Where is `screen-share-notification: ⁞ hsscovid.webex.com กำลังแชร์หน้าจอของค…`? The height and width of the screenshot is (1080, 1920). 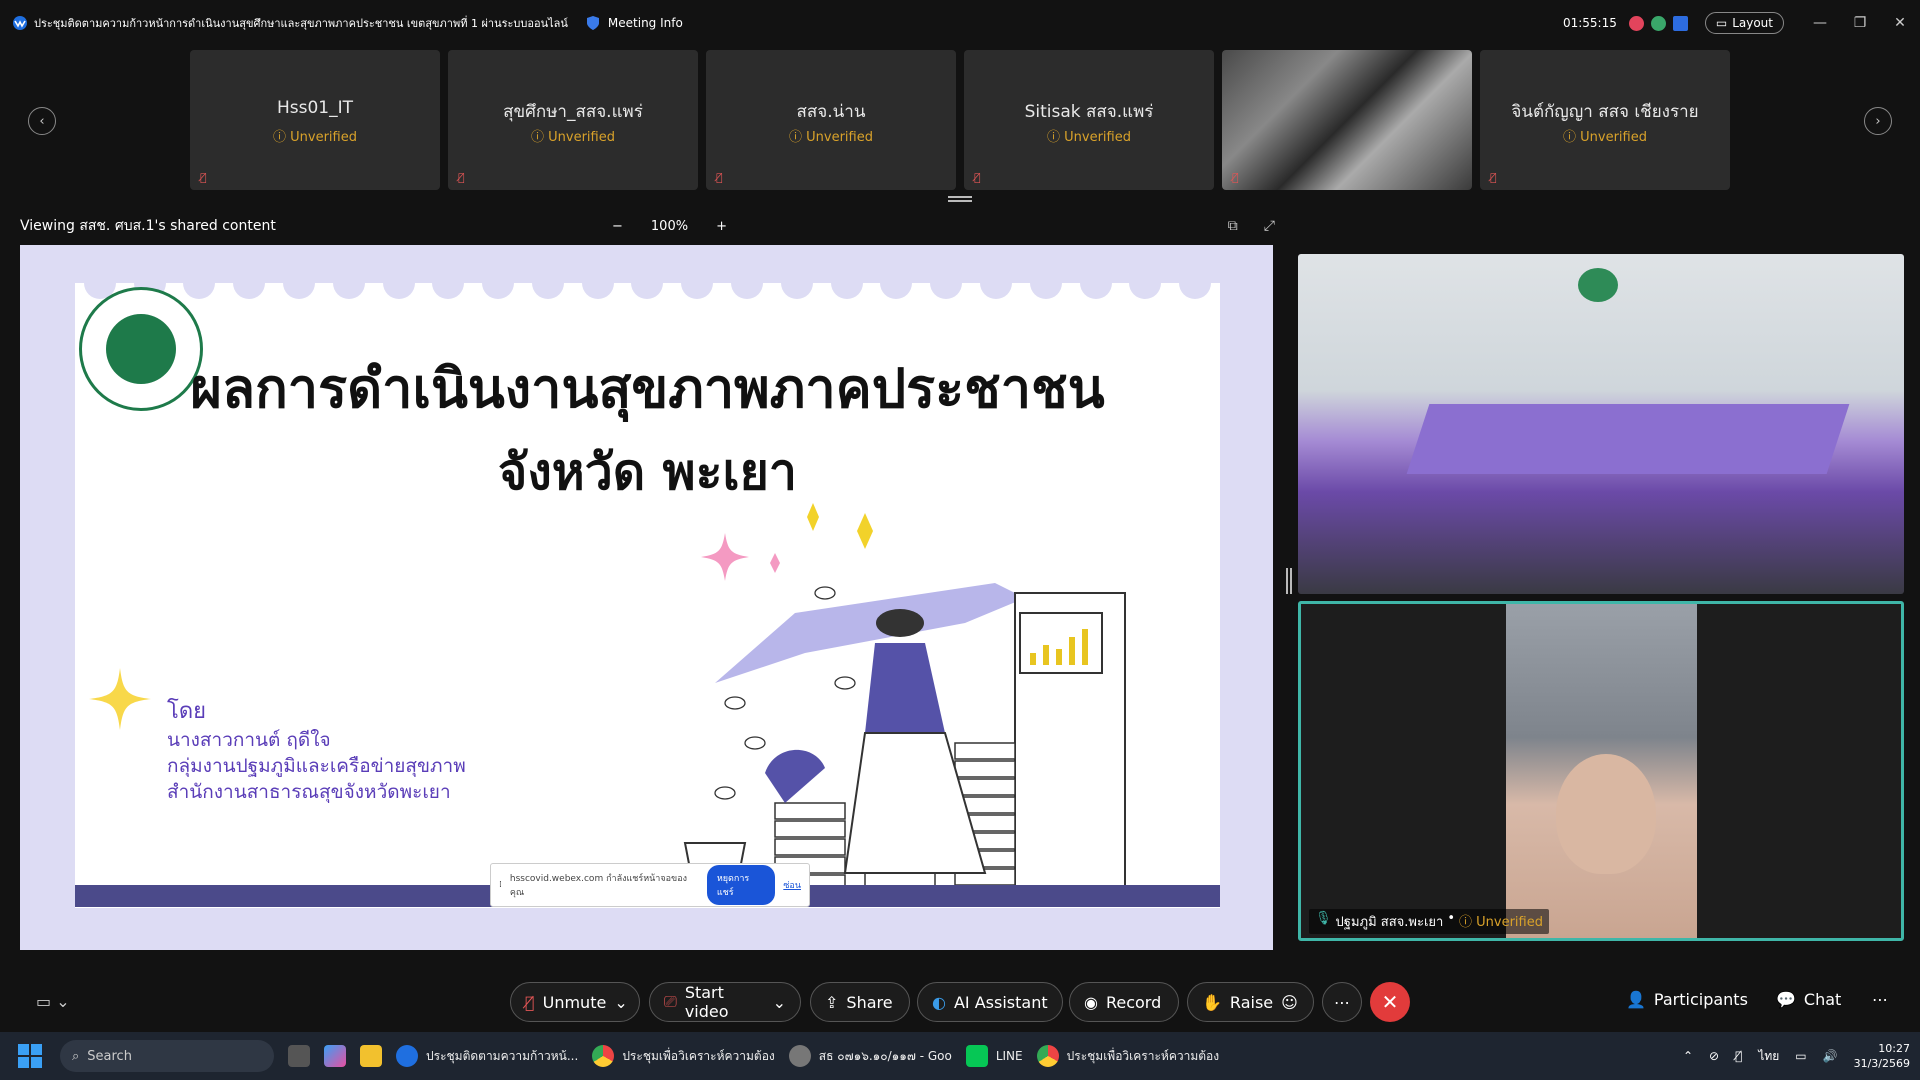 screen-share-notification: ⁞ hsscovid.webex.com กำลังแชร์หน้าจอของค… is located at coordinates (650, 885).